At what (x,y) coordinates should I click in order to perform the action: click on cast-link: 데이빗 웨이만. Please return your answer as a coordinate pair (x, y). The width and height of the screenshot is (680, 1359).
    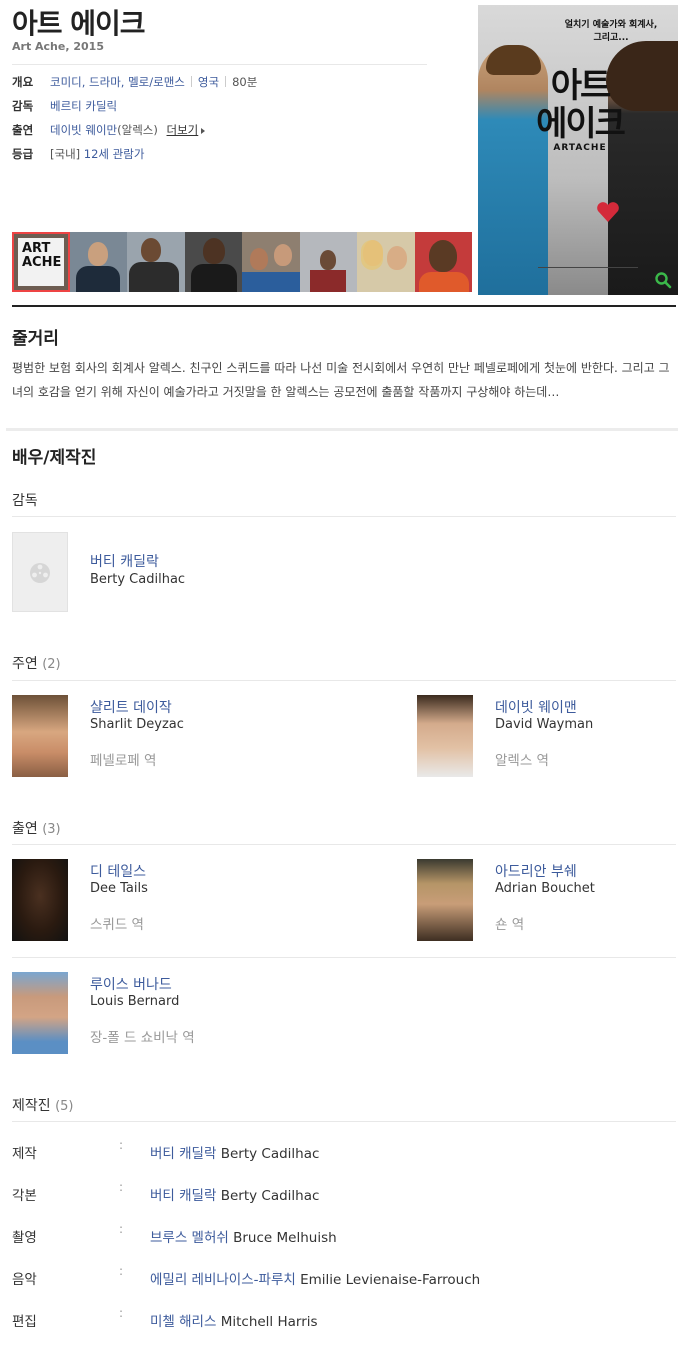
    Looking at the image, I should click on (83, 130).